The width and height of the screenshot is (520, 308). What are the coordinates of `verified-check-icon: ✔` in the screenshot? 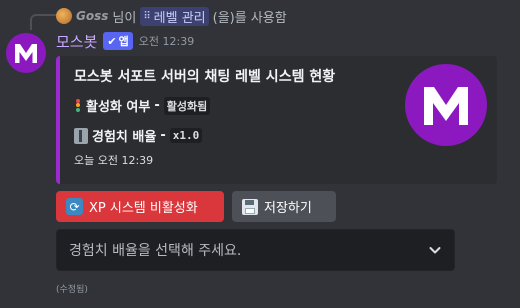 It's located at (112, 41).